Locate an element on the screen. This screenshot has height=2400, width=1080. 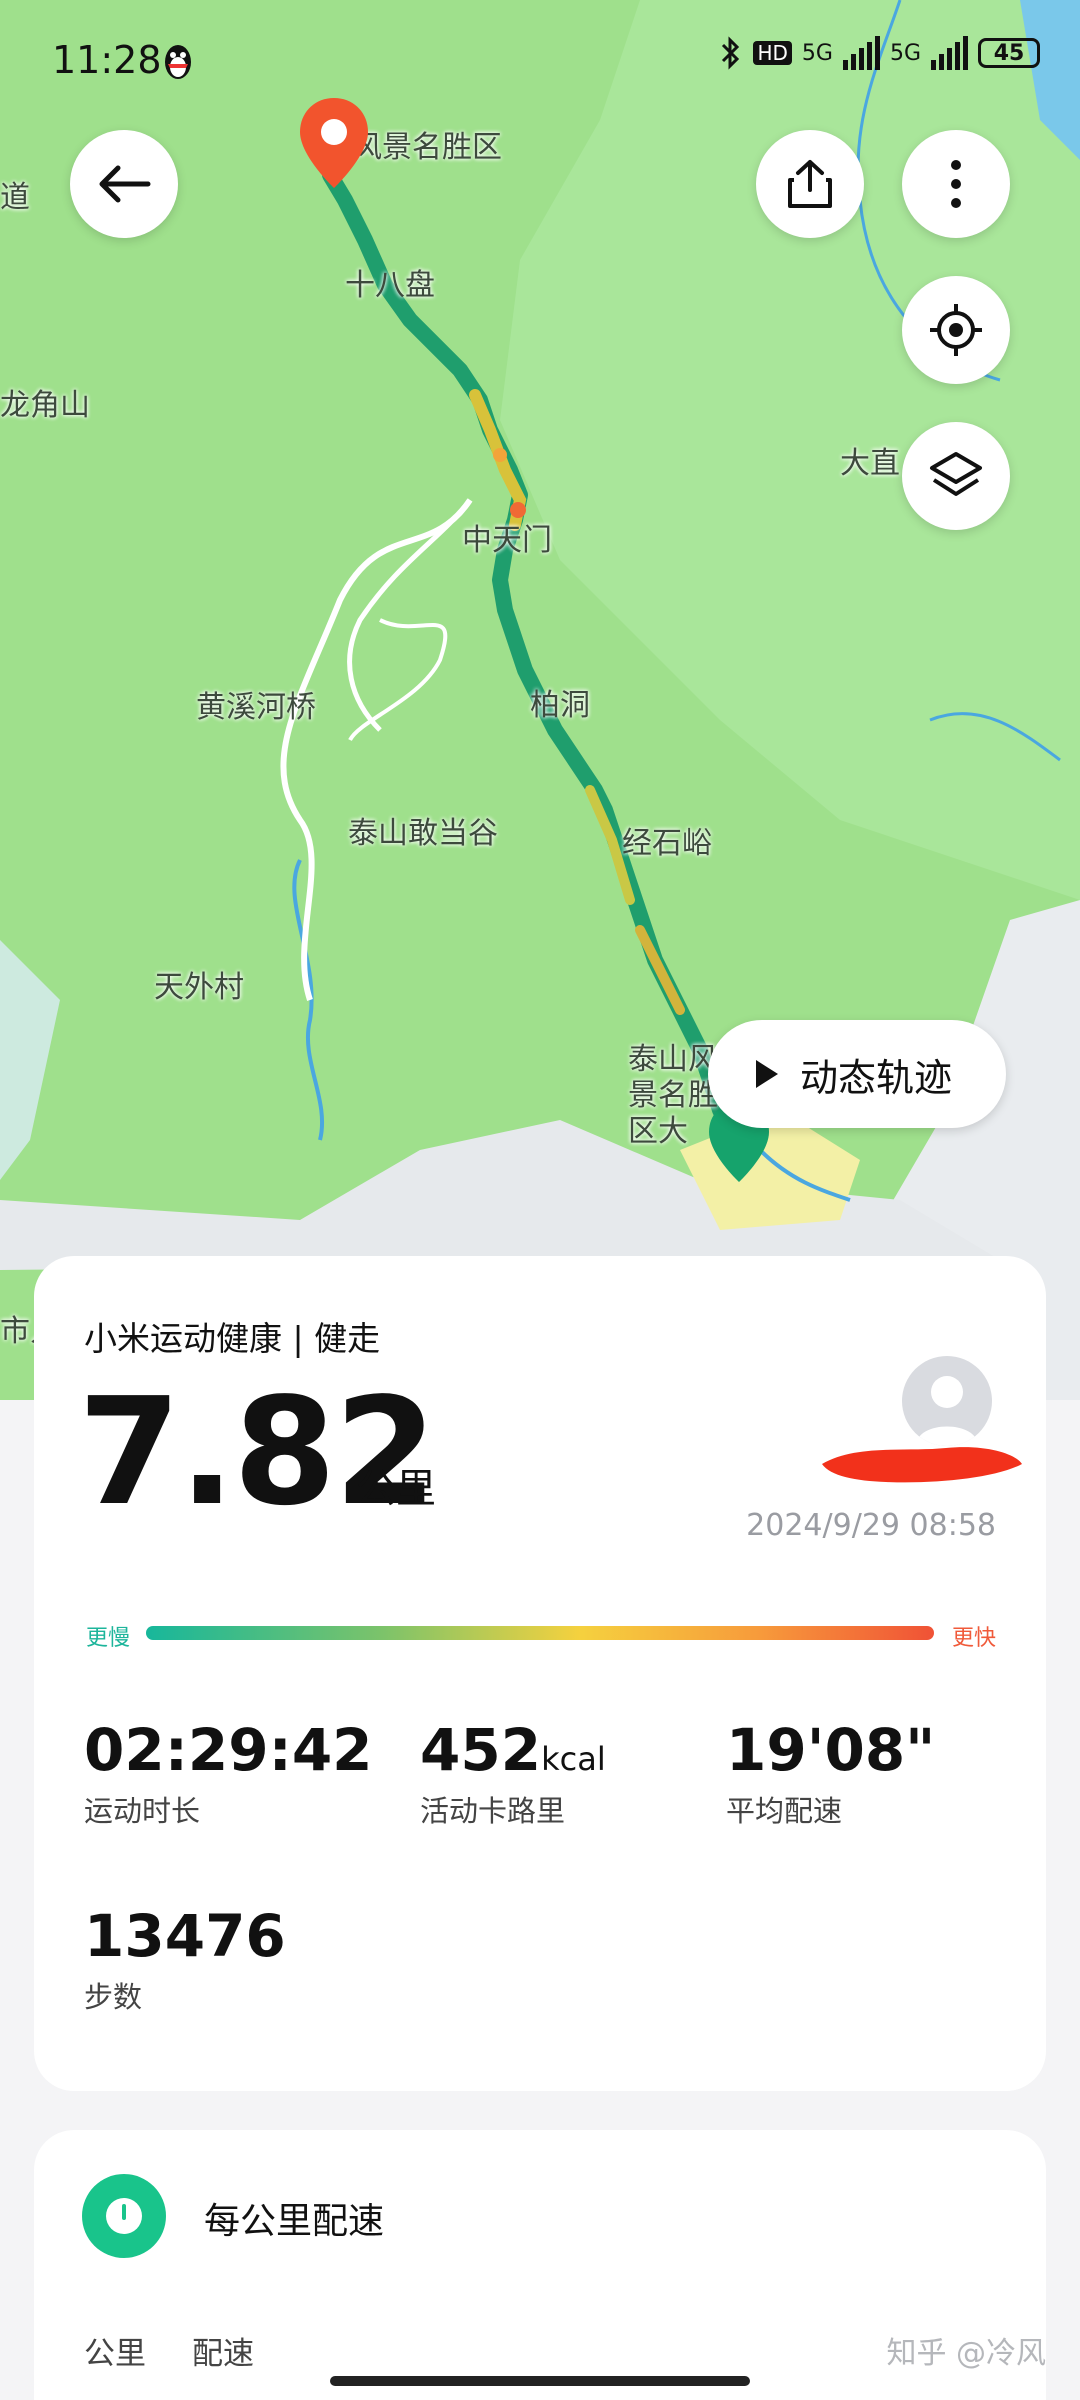
share-button is located at coordinates (810, 184).